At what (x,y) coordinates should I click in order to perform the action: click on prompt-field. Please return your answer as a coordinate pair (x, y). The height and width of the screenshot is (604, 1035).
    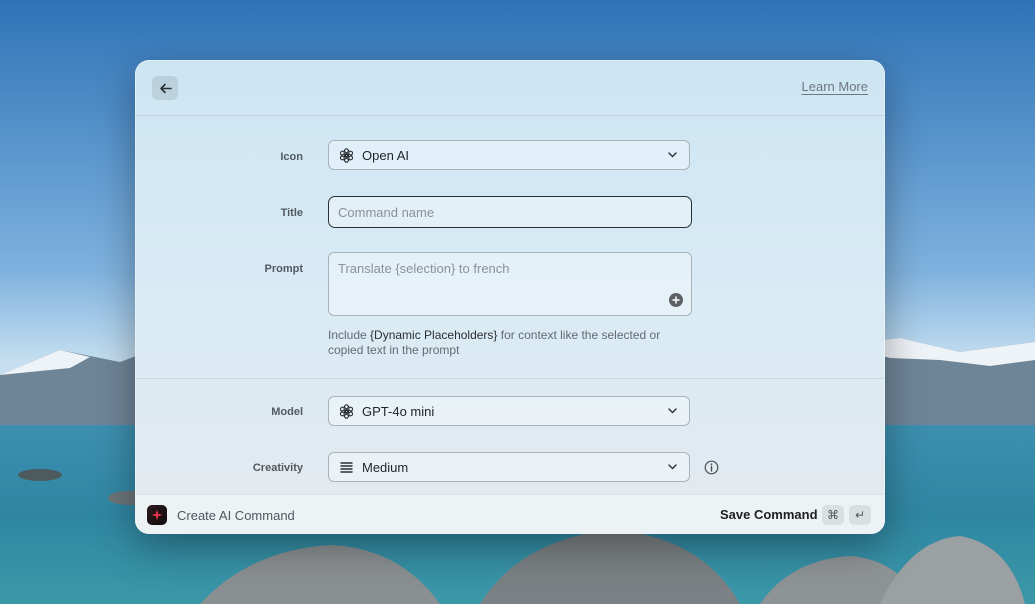
    Looking at the image, I should click on (510, 284).